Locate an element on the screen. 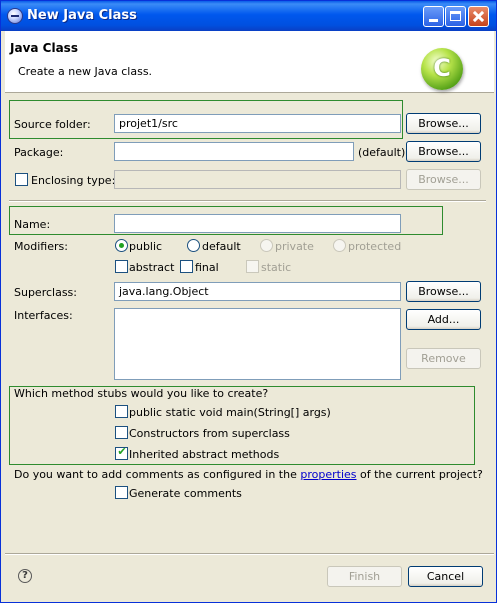 This screenshot has width=497, height=603. checkmark-icon: ✔ is located at coordinates (122, 451).